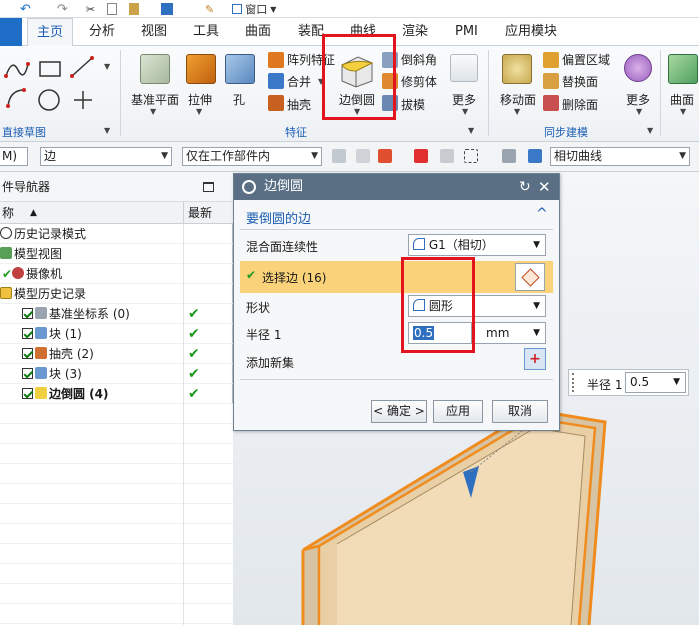 This screenshot has width=699, height=625. What do you see at coordinates (239, 99) in the screenshot?
I see `hole-button: 孔` at bounding box center [239, 99].